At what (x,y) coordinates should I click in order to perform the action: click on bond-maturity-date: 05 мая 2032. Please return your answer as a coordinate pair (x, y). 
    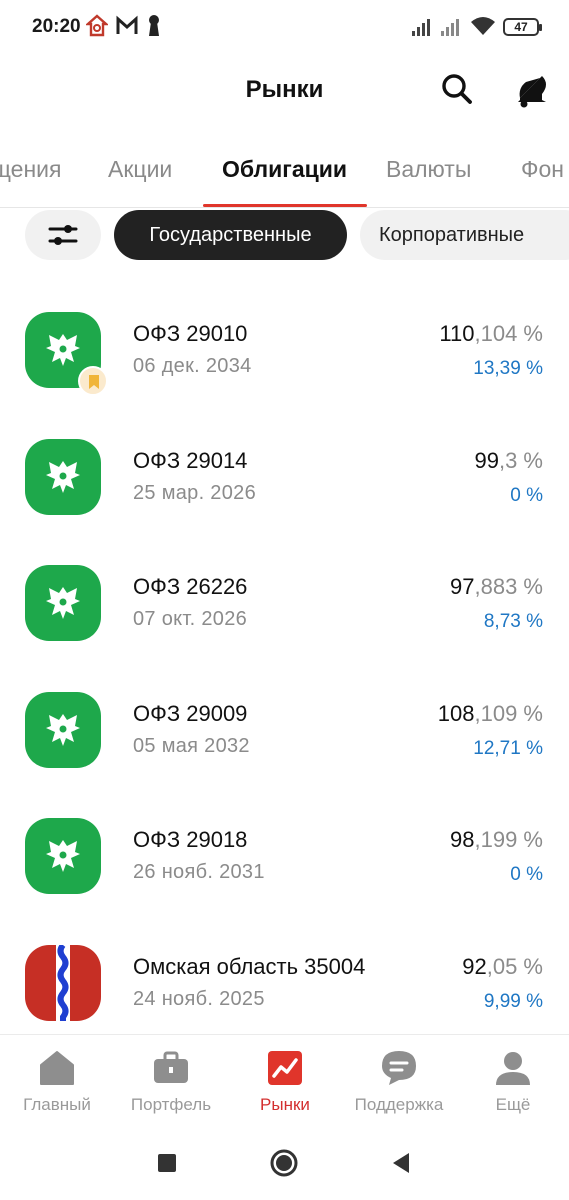
    Looking at the image, I should click on (191, 746).